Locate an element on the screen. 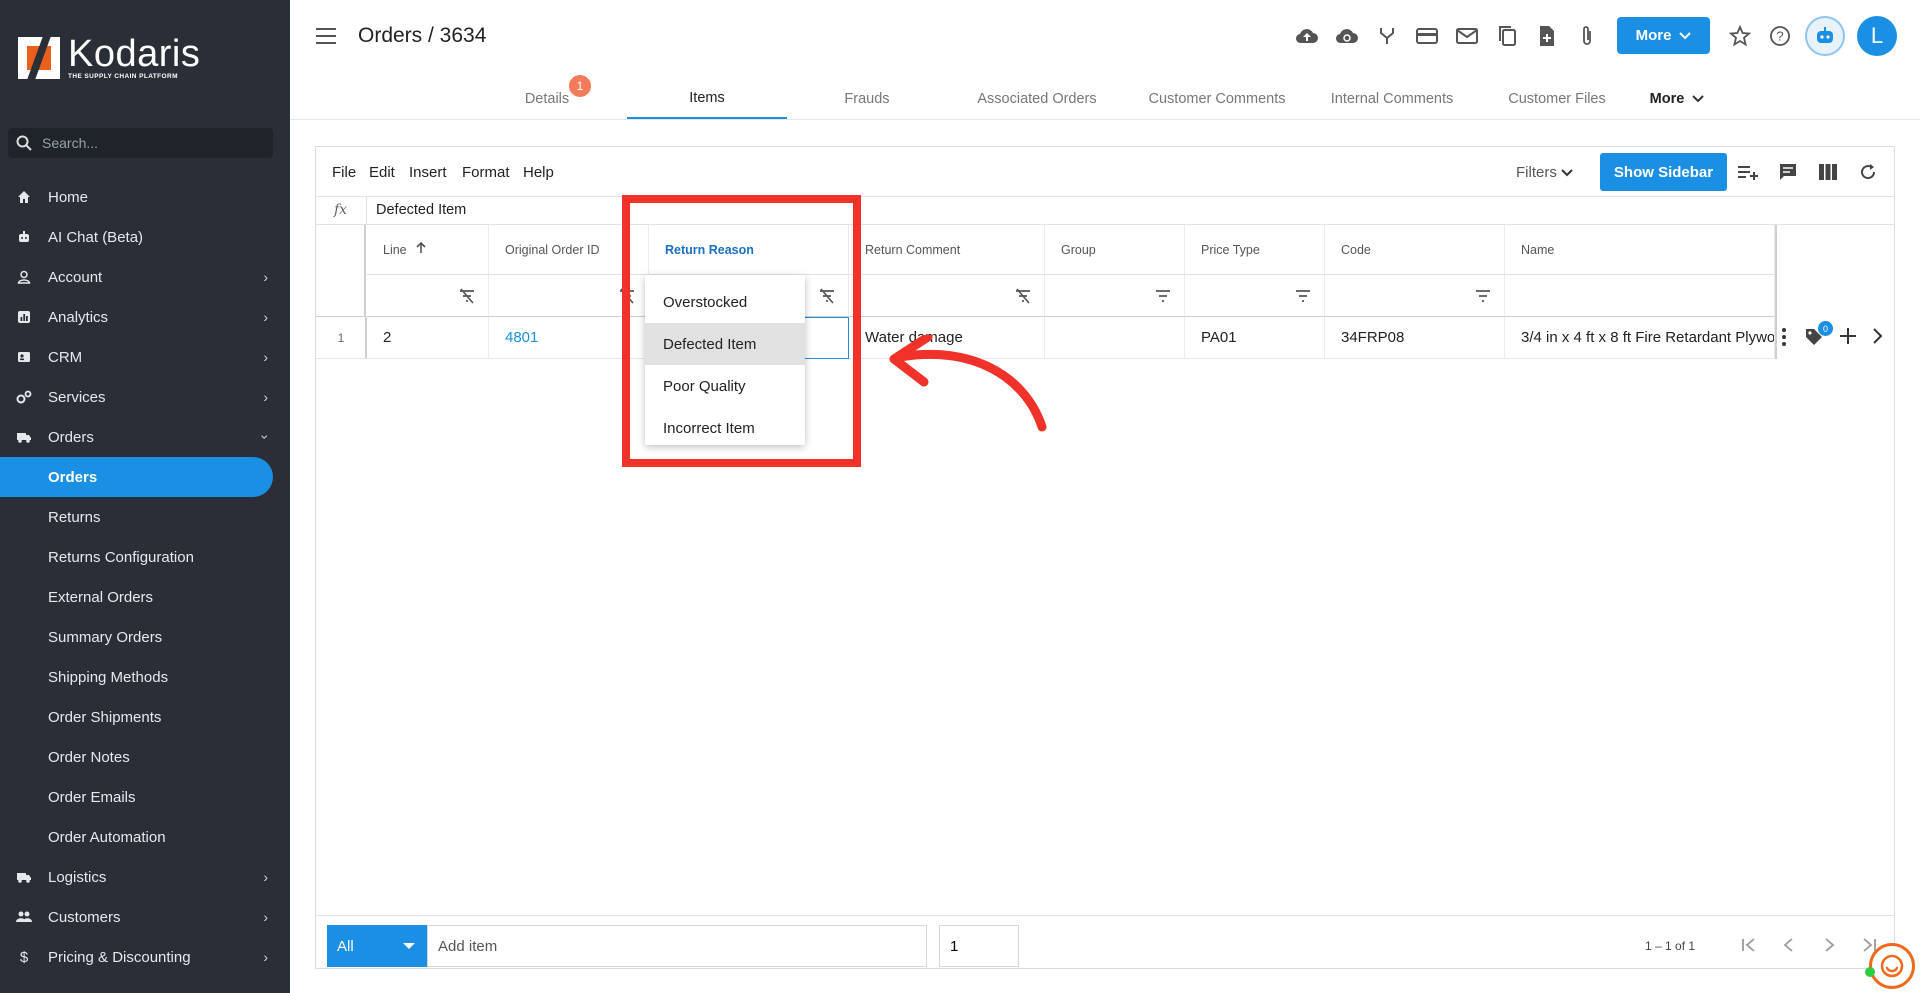 The width and height of the screenshot is (1920, 993). tab-associated-orders: Associated Orders is located at coordinates (1037, 99).